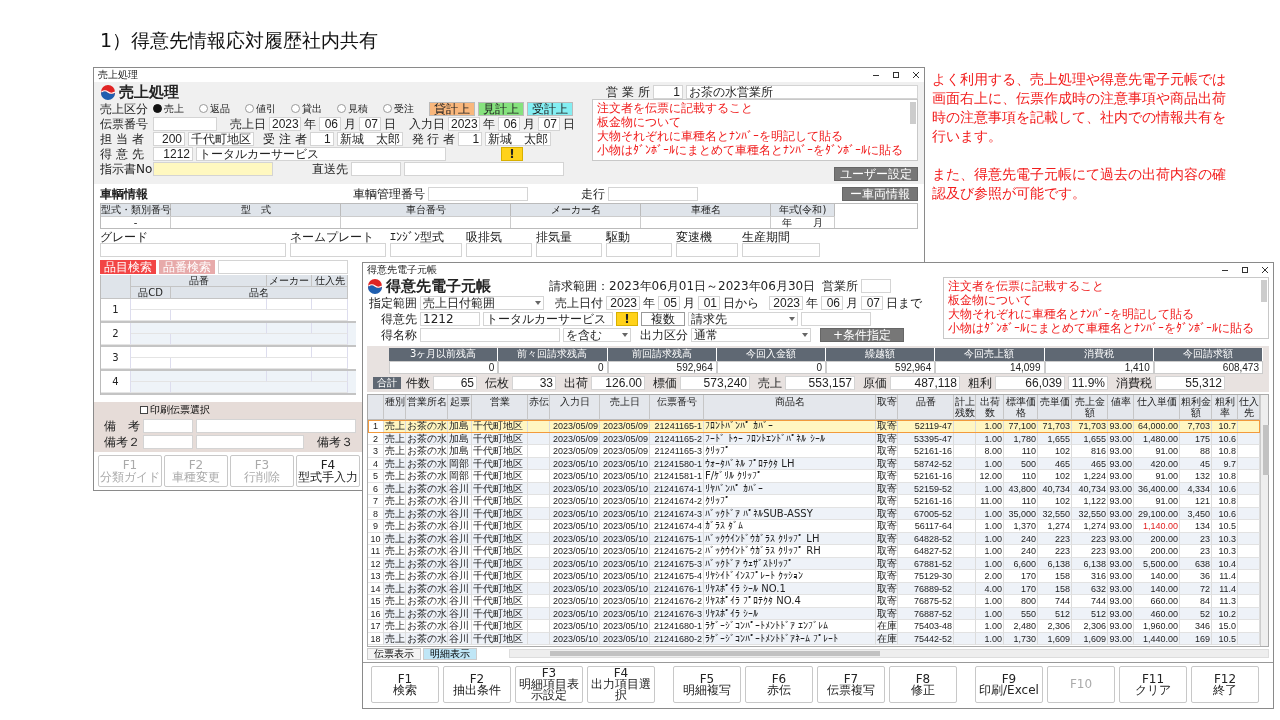 This screenshot has height=720, width=1280. I want to click on table-row: 13 売上 お茶の水 谷川 千代町地区 2023/05/10 2023/05/10 21241675-4 ﾘﾔｼｲﾄﾞｲﾝｽﾌﾟﾚｰﾄ ｸｯｼｮﾝ 取寄 75129-30 2.00 170 158 316 93.00 140.00 36 11.4, so click(814, 576).